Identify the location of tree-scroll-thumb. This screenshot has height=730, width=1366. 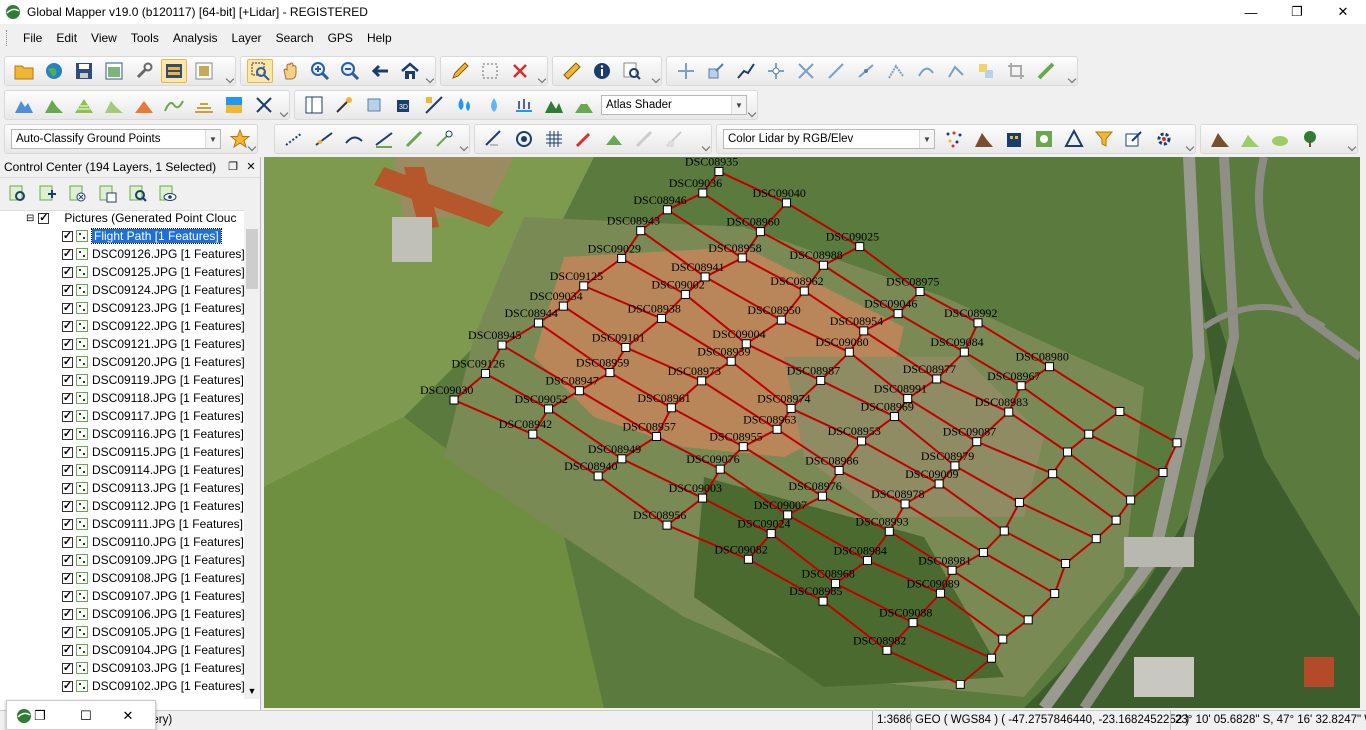
(252, 259).